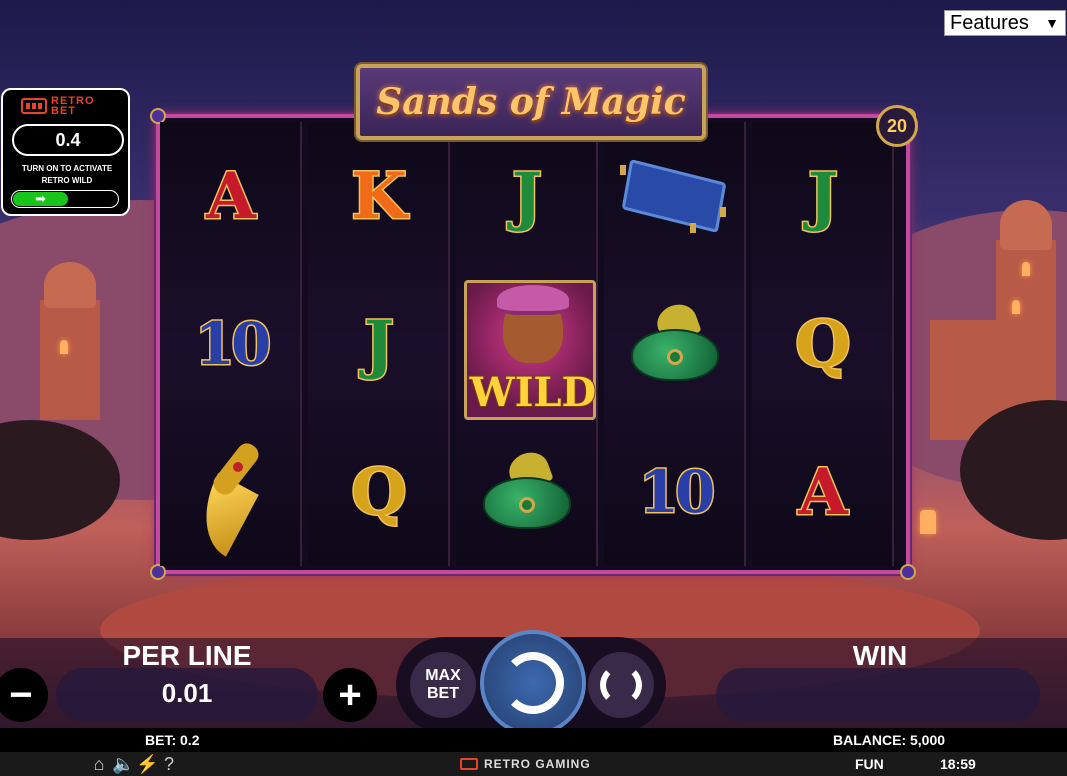 The height and width of the screenshot is (776, 1067). I want to click on max-bet-line2: BET, so click(443, 693).